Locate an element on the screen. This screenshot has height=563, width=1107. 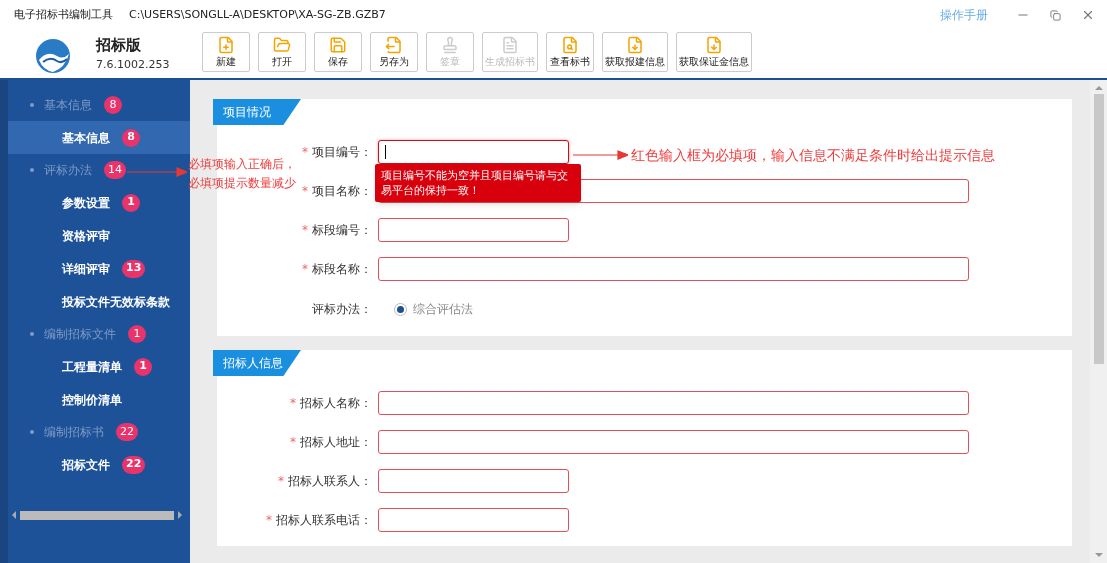
scrollbar-thumb is located at coordinates (1098, 229).